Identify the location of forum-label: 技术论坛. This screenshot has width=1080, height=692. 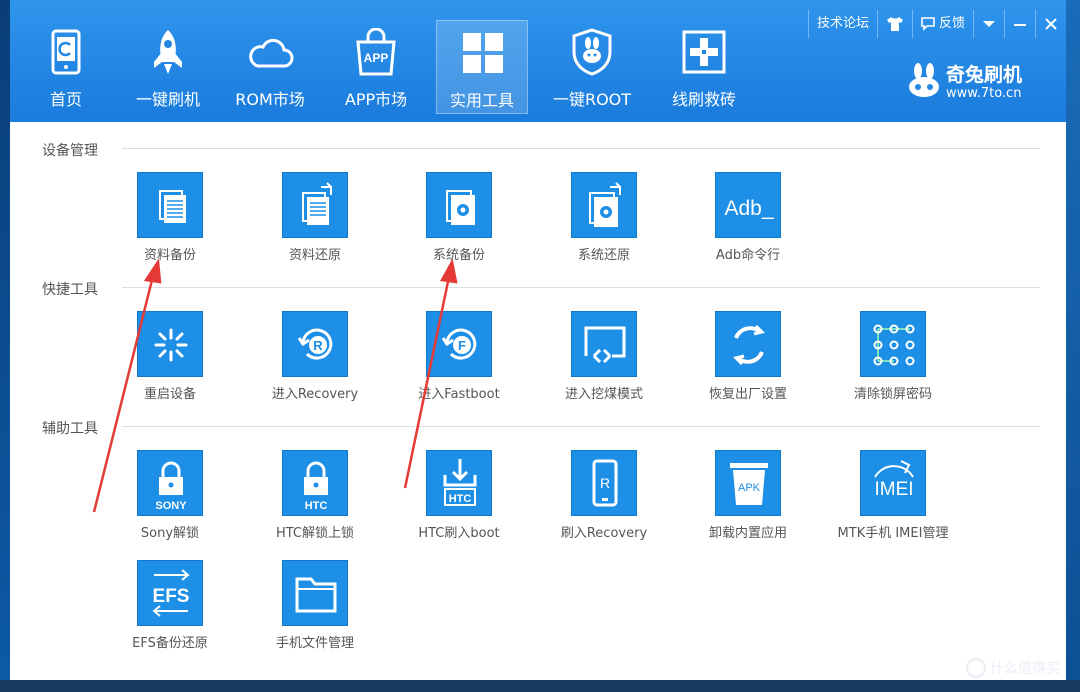
(842, 23).